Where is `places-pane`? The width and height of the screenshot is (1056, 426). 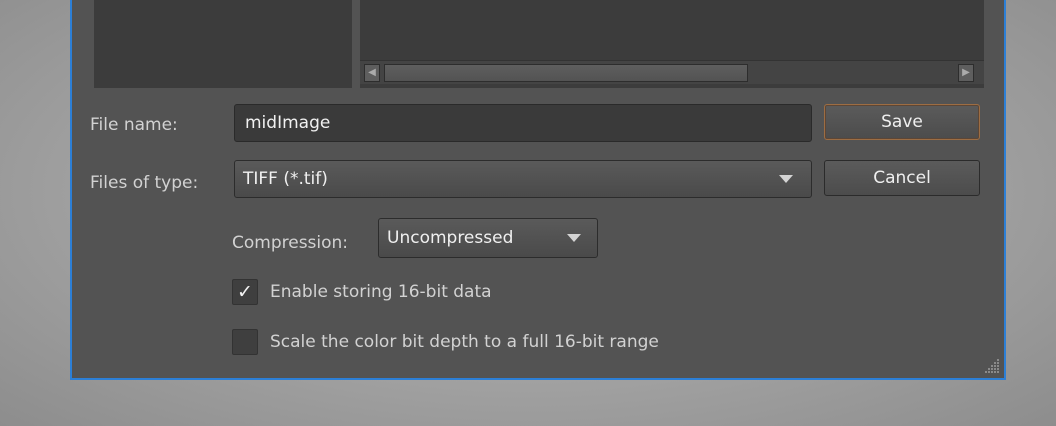 places-pane is located at coordinates (223, 44).